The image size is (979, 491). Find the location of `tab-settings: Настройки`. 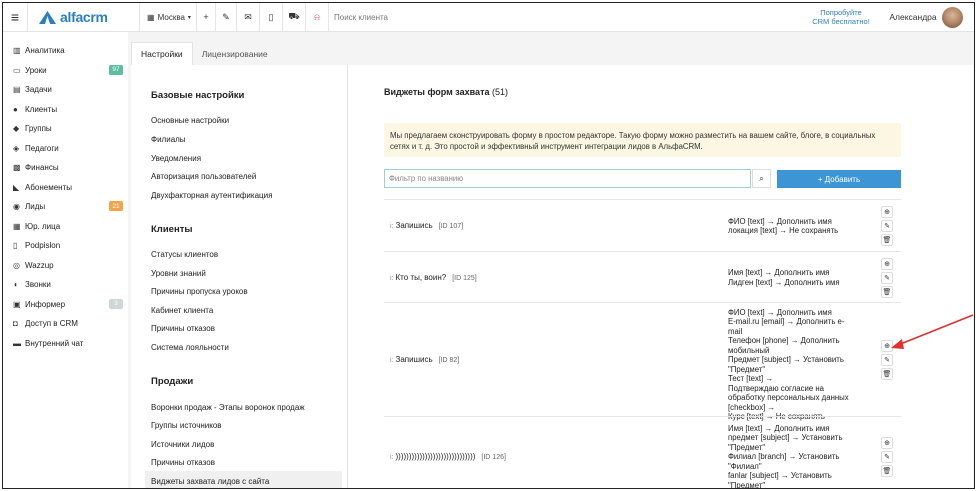

tab-settings: Настройки is located at coordinates (162, 53).